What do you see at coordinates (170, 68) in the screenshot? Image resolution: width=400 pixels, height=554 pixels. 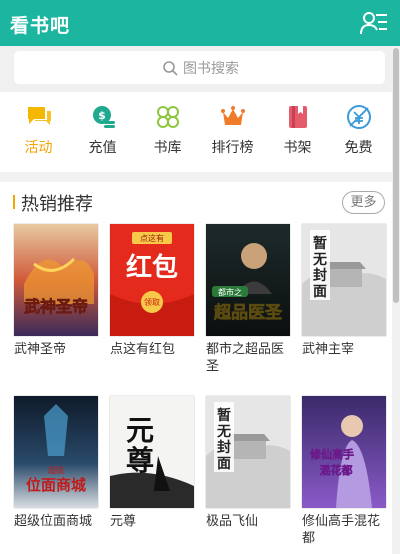 I see `search-icon` at bounding box center [170, 68].